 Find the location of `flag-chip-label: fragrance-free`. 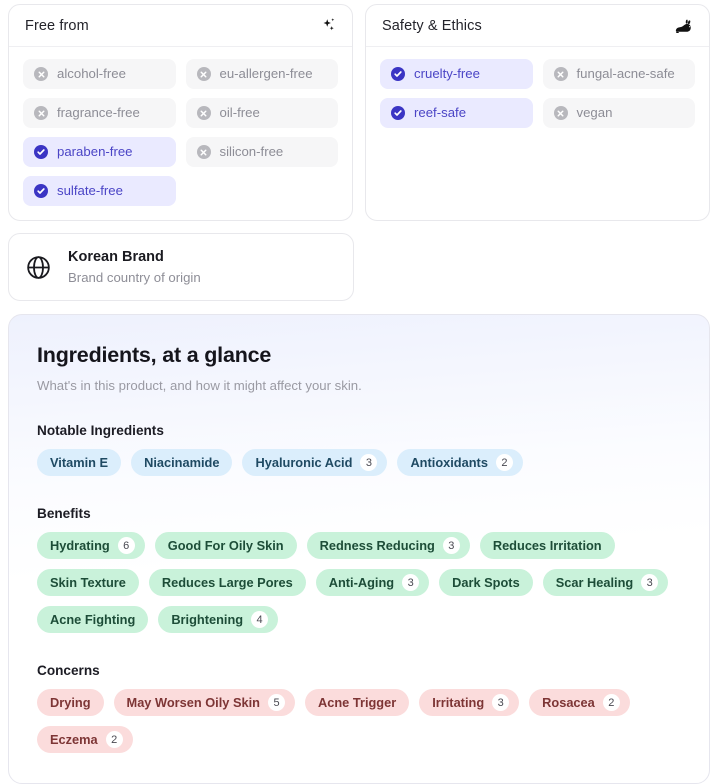

flag-chip-label: fragrance-free is located at coordinates (98, 113).